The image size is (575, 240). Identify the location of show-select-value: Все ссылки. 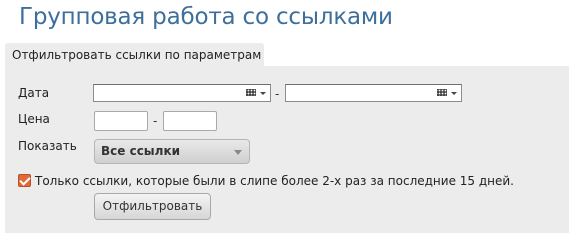
(140, 151).